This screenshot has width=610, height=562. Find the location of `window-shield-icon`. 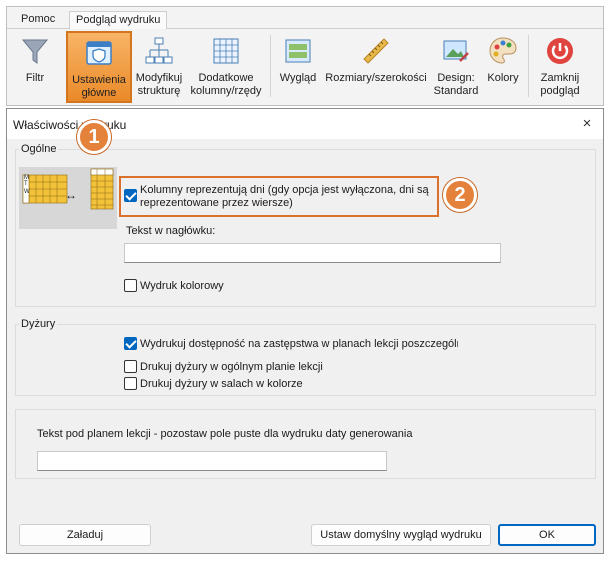

window-shield-icon is located at coordinates (99, 53).